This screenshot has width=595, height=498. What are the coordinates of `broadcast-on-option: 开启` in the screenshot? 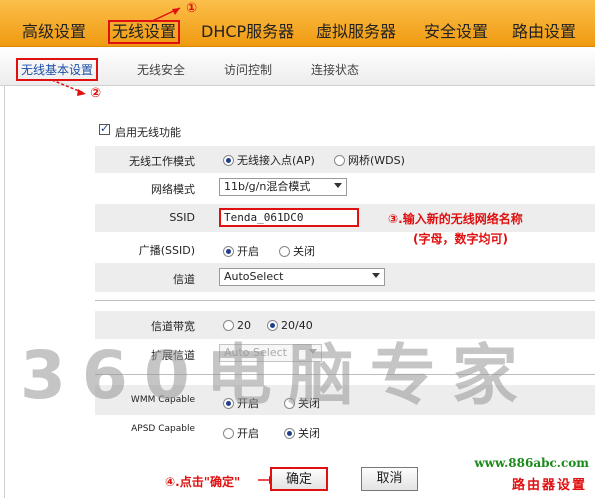 It's located at (241, 251).